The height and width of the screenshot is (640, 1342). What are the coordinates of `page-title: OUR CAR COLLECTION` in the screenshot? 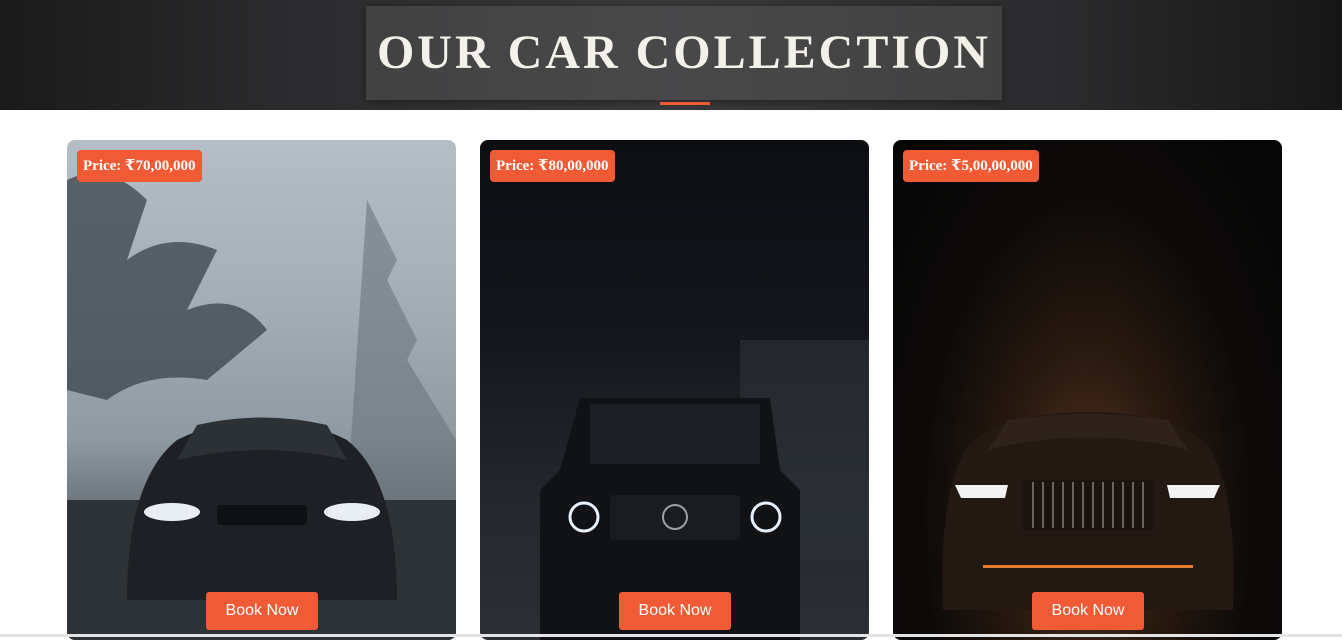 It's located at (684, 52).